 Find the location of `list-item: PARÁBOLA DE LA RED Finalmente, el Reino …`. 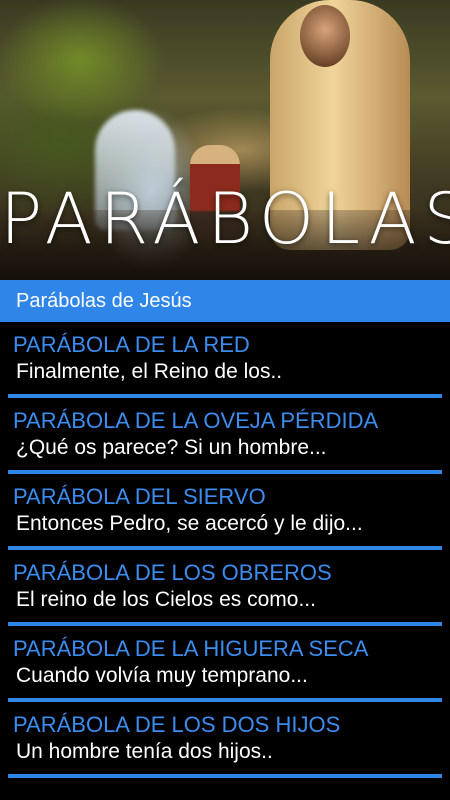

list-item: PARÁBOLA DE LA RED Finalmente, el Reino … is located at coordinates (225, 360).